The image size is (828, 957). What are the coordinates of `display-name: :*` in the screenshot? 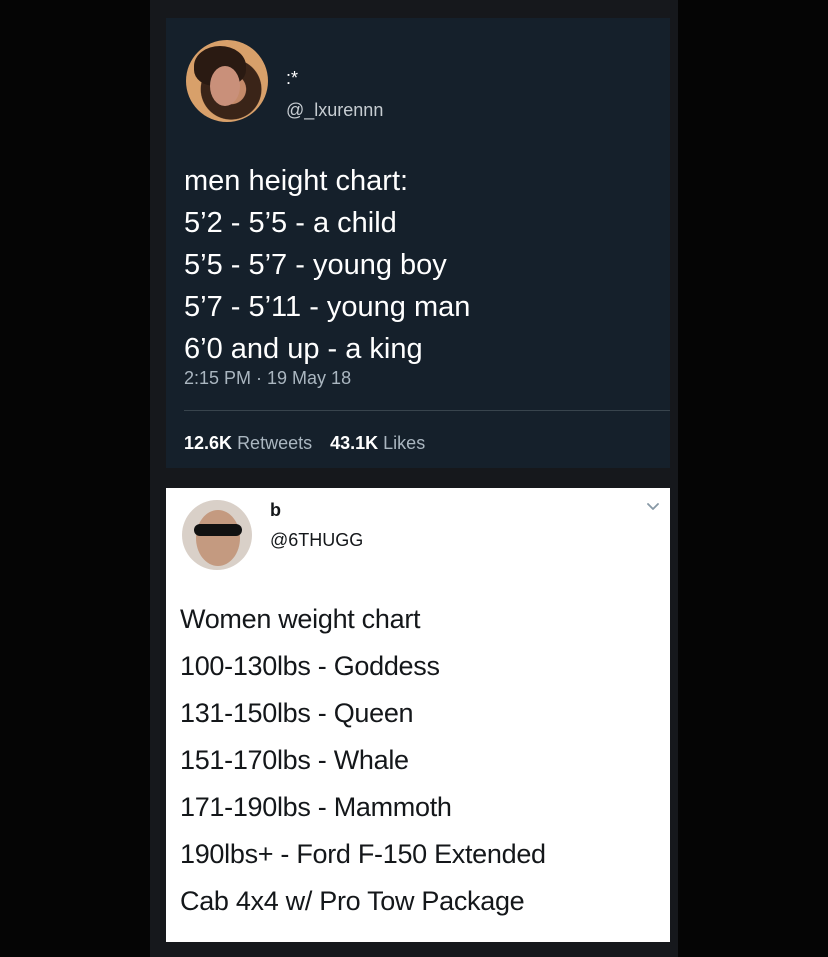 It's located at (292, 78).